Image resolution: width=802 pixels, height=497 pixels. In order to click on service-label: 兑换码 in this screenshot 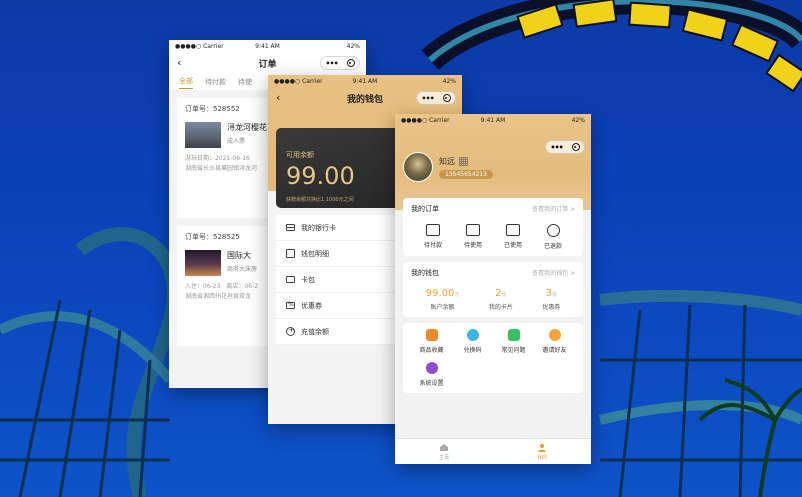, I will do `click(472, 350)`.